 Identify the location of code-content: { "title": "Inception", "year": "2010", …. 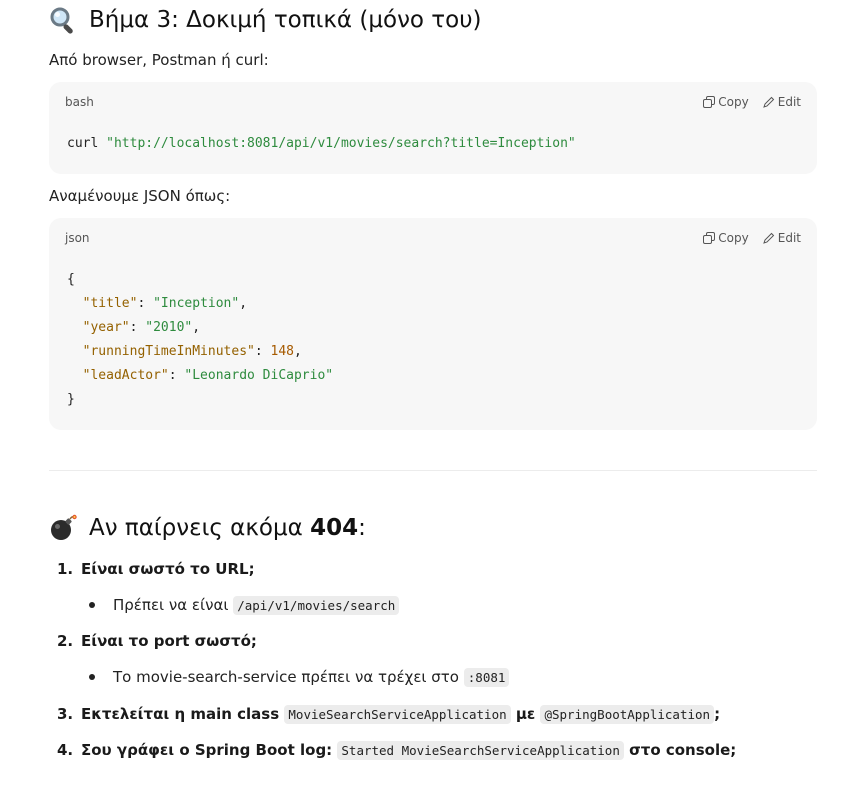
(200, 339).